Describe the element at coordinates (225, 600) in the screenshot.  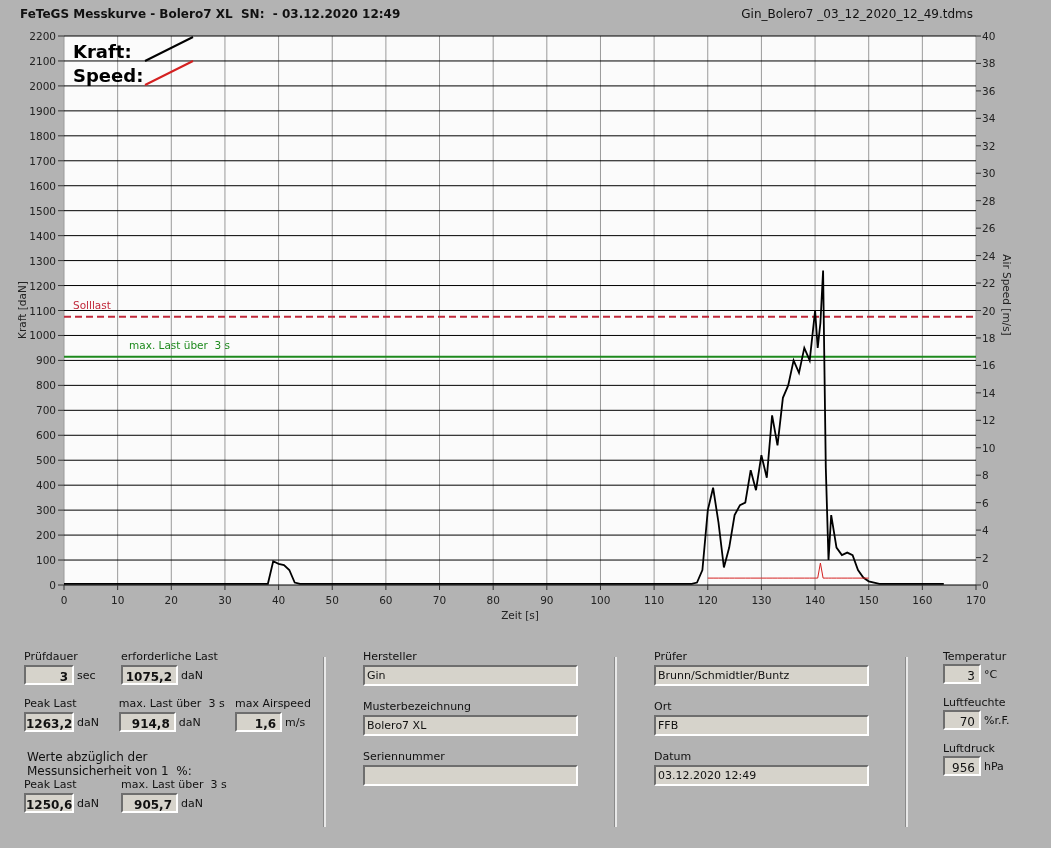
I see `x-tick-label: 30` at that location.